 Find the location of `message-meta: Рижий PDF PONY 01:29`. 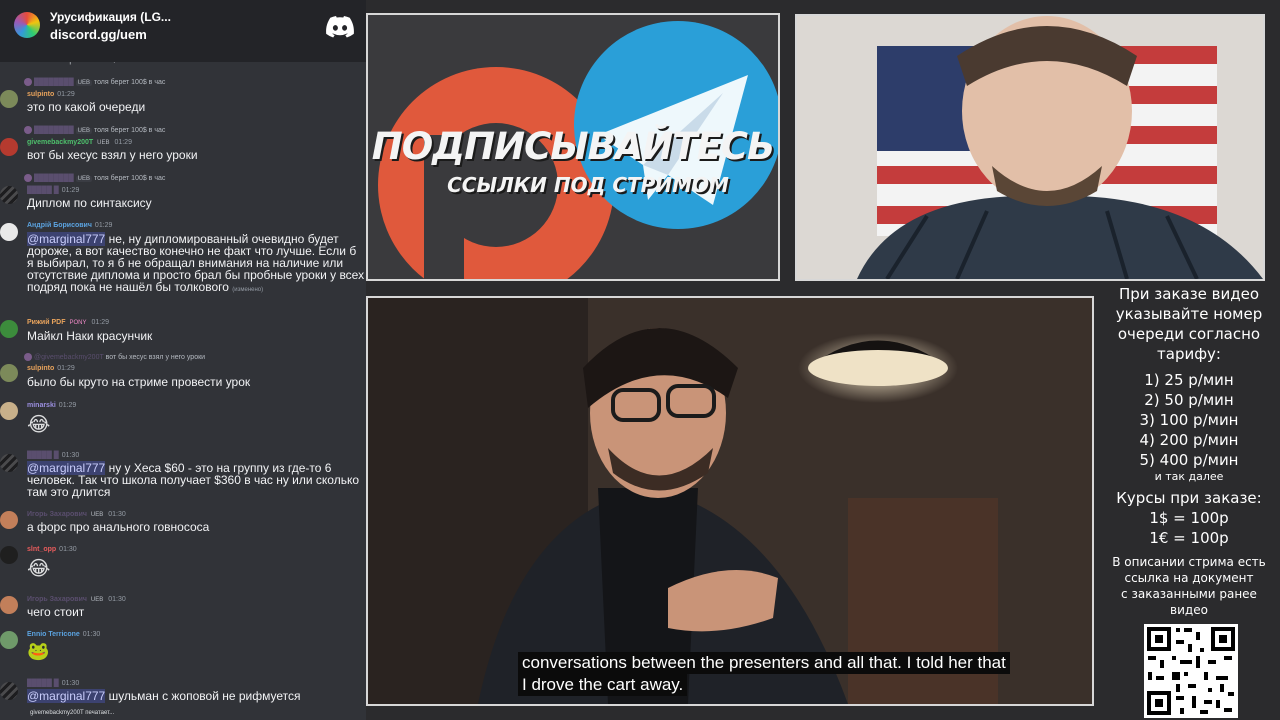

message-meta: Рижий PDF PONY 01:29 is located at coordinates (68, 322).